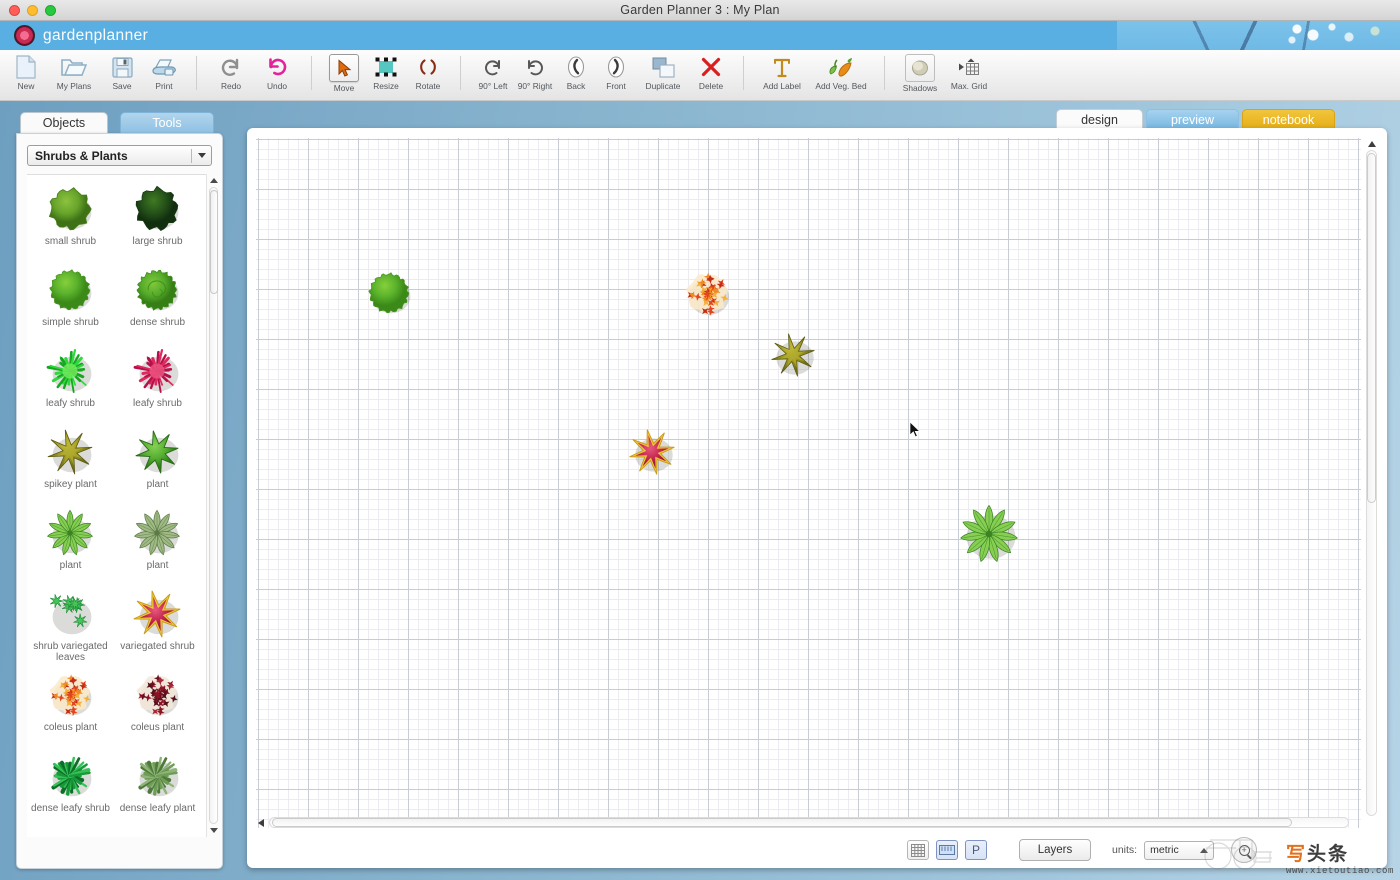 Image resolution: width=1400 pixels, height=880 pixels. What do you see at coordinates (918, 850) in the screenshot?
I see `grid-toggle-icon` at bounding box center [918, 850].